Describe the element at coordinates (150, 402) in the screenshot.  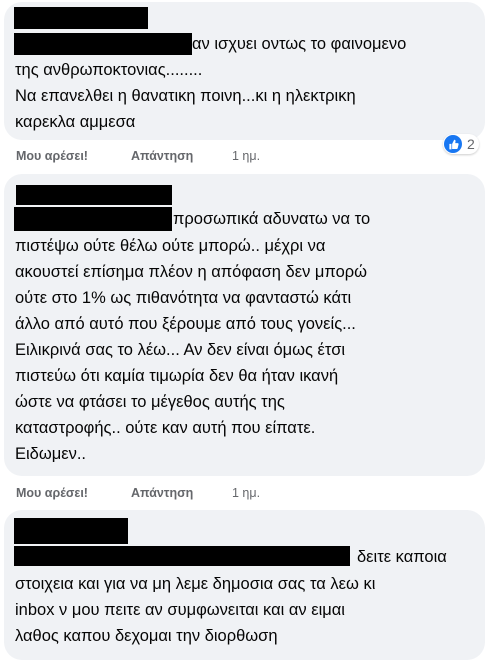
I see `comment-text-line: ώστε να φτάσει το μέγεθος αυτής της` at that location.